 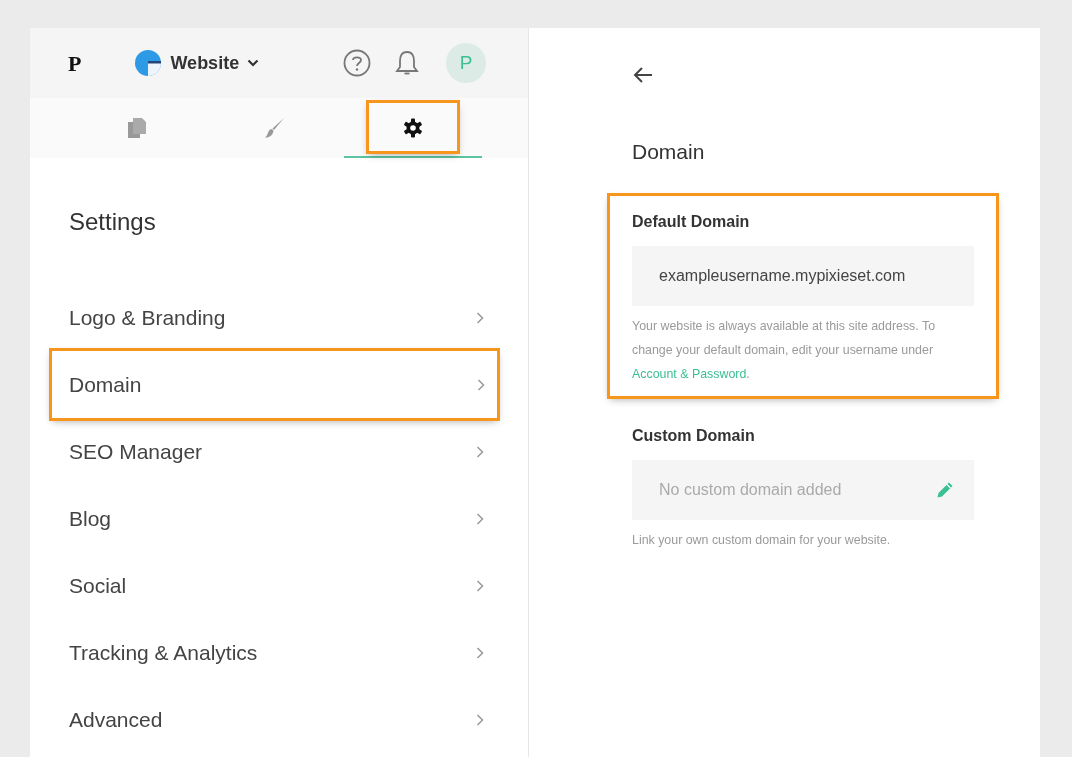 I want to click on domain-title: Domain, so click(x=669, y=152).